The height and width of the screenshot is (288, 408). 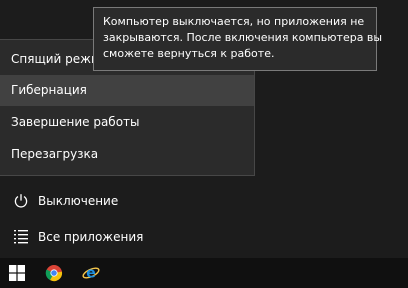 What do you see at coordinates (91, 237) in the screenshot?
I see `all-apps-label: Все приложения` at bounding box center [91, 237].